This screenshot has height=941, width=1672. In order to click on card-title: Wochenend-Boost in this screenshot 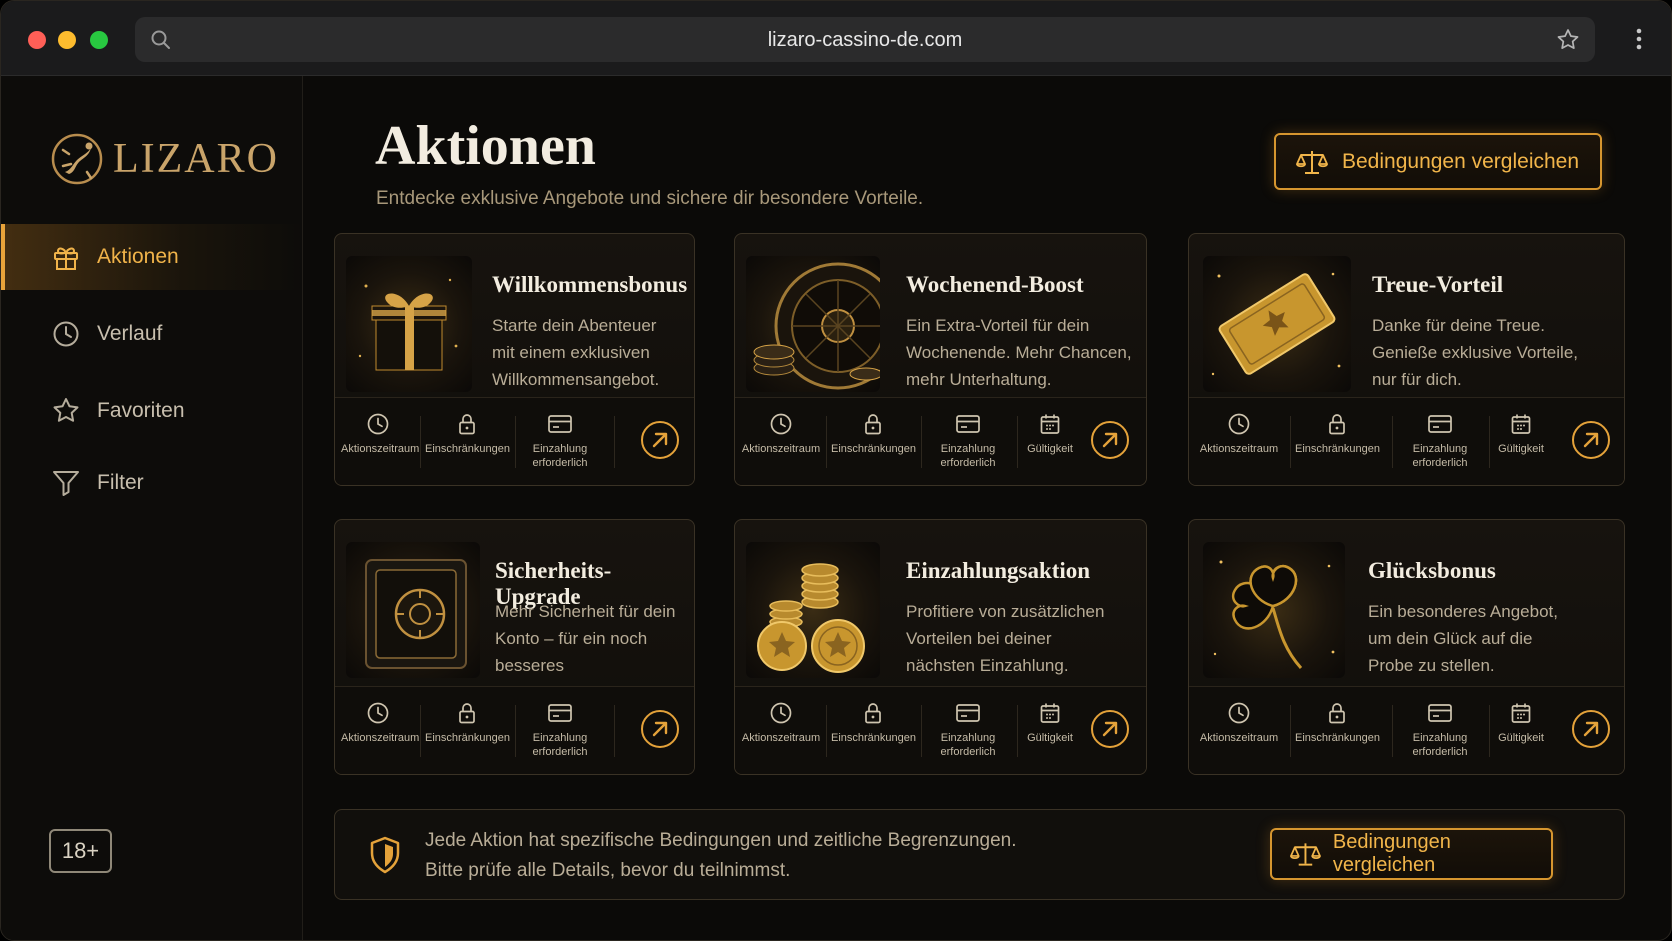, I will do `click(995, 284)`.